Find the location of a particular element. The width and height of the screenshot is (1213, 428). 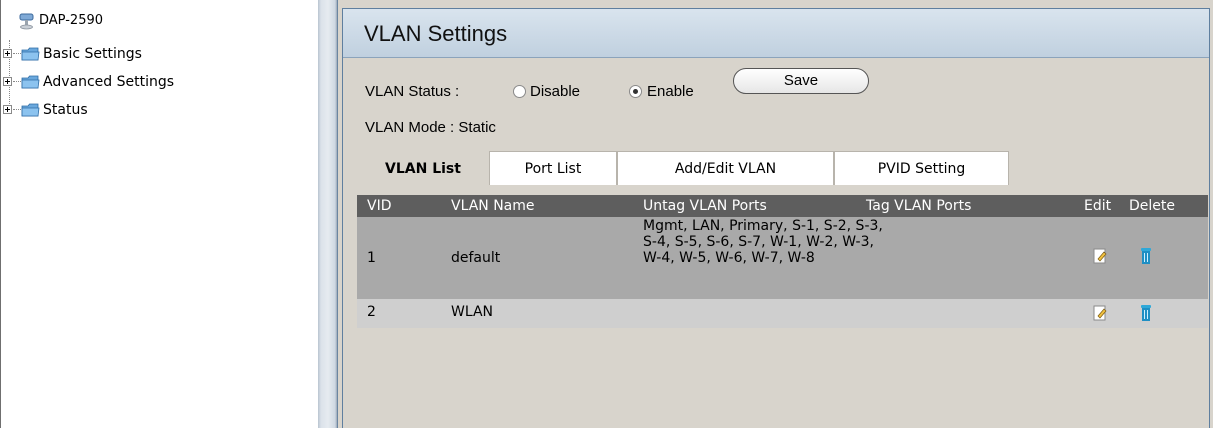

cell-vlan-name: WLAN is located at coordinates (472, 312).